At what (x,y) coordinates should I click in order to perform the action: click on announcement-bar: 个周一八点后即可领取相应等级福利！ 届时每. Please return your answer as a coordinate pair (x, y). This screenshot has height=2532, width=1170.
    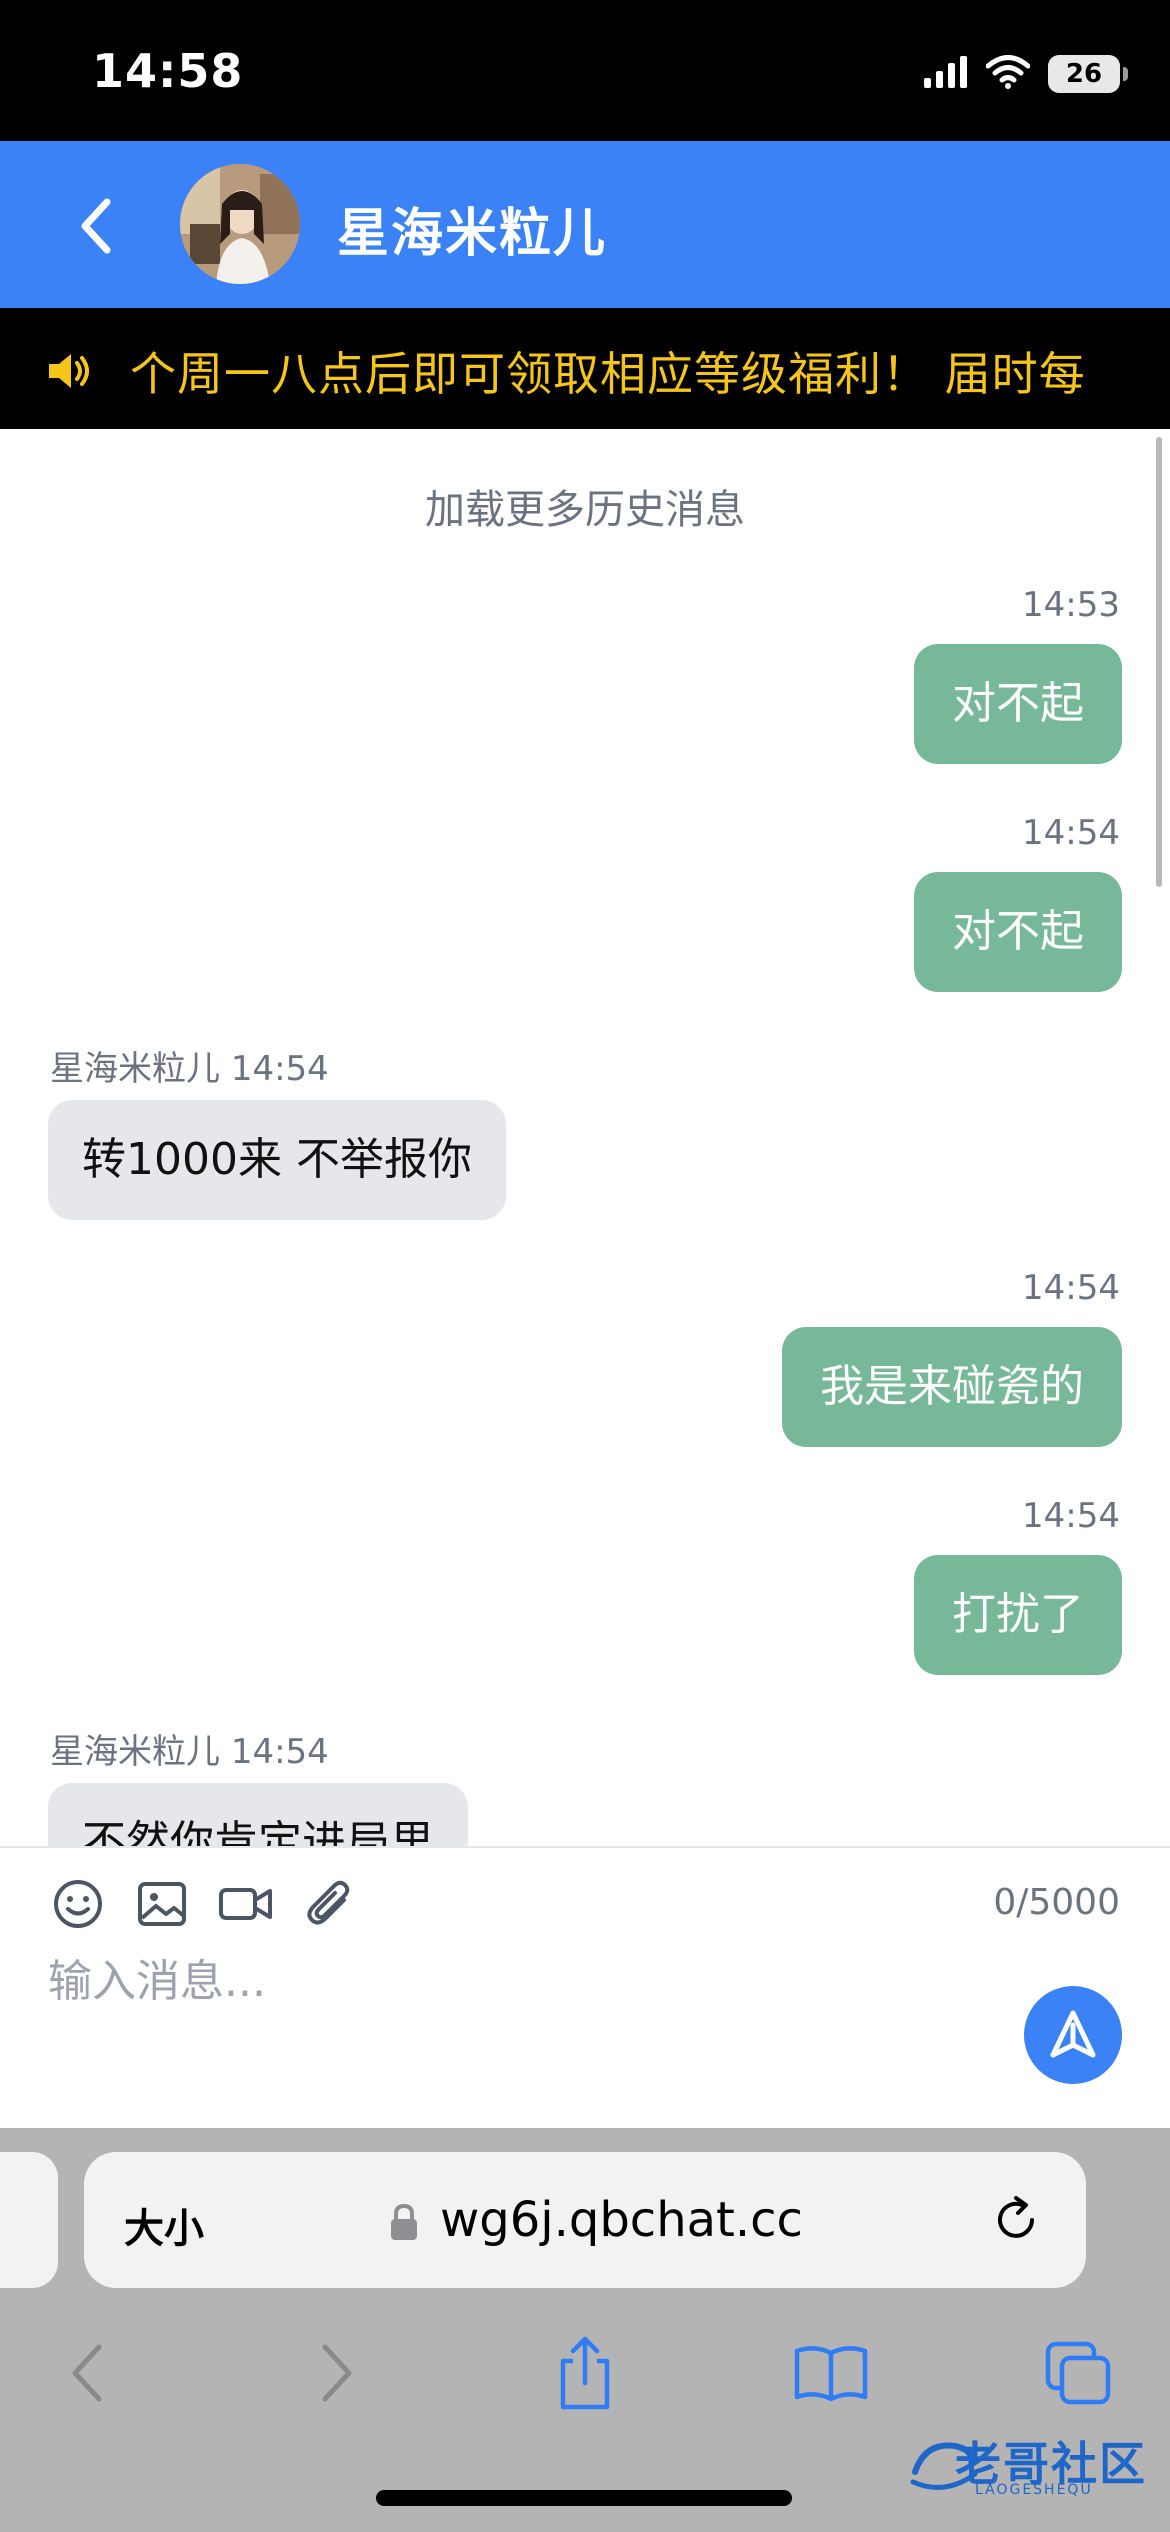
    Looking at the image, I should click on (585, 368).